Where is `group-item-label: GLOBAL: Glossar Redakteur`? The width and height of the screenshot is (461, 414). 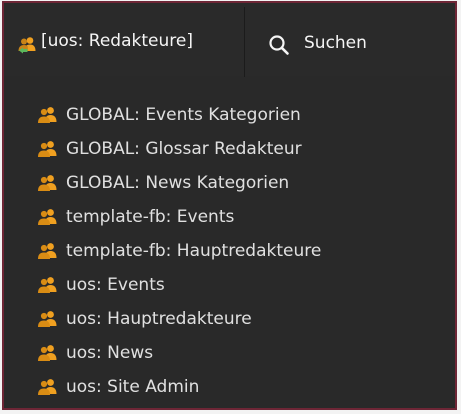 group-item-label: GLOBAL: Glossar Redakteur is located at coordinates (184, 149).